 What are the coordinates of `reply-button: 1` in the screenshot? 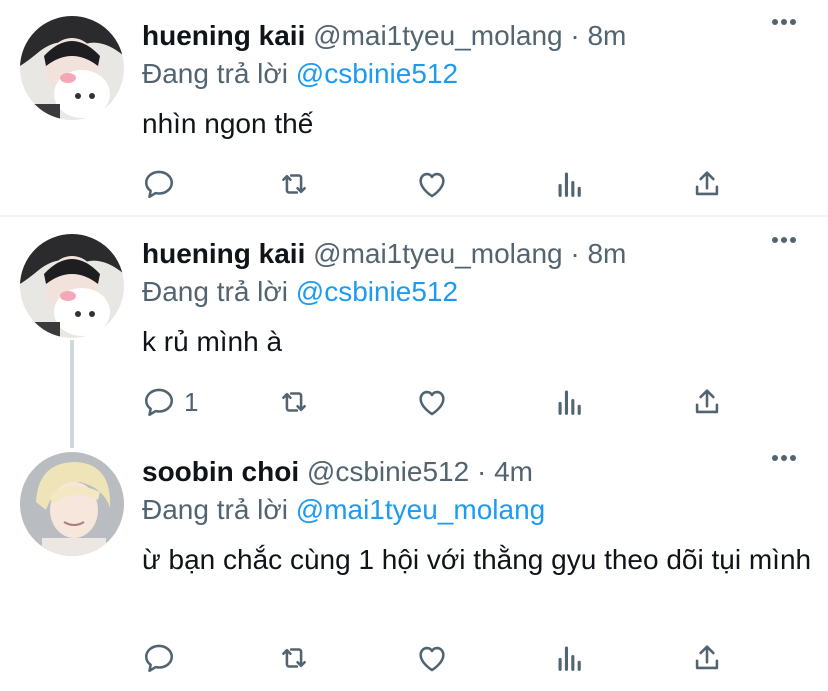 It's located at (170, 402).